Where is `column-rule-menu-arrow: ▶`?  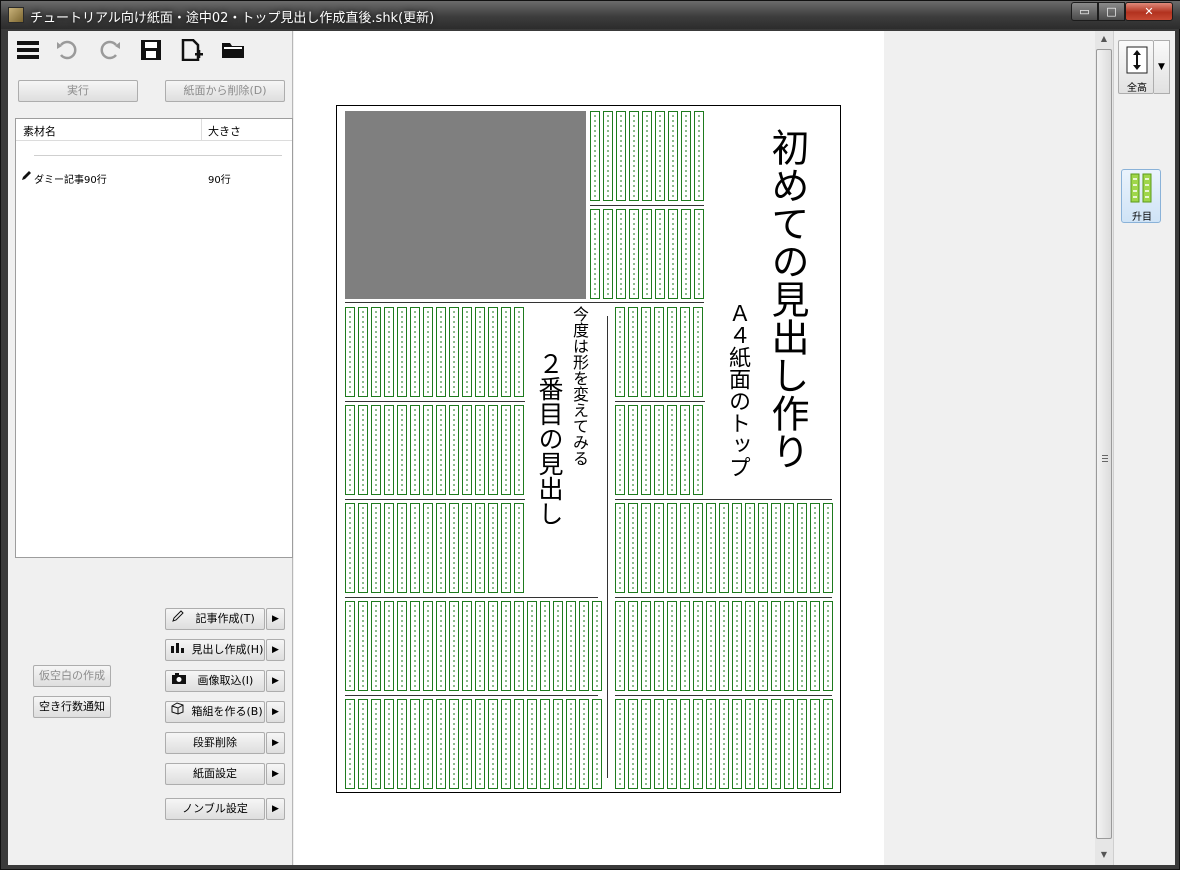
column-rule-menu-arrow: ▶ is located at coordinates (275, 743).